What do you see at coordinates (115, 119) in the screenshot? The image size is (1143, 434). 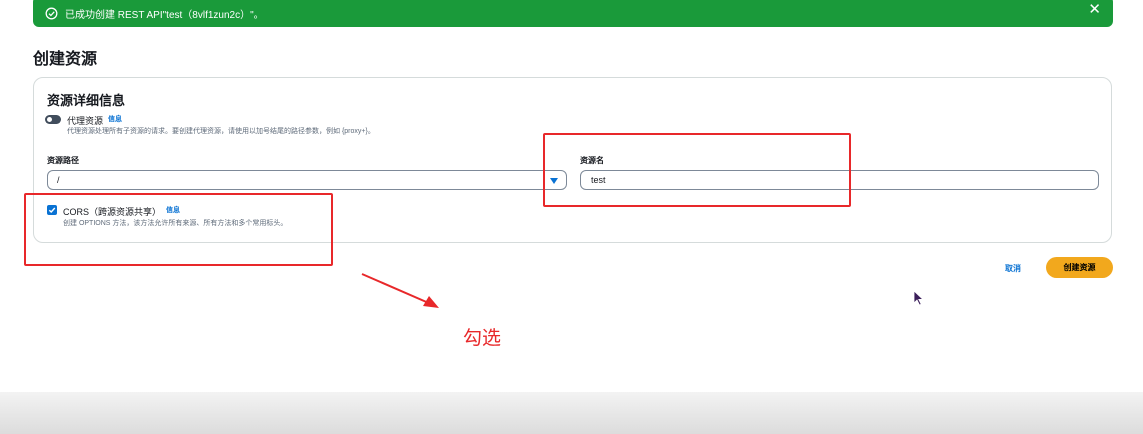 I see `proxy-info-link: 信息` at bounding box center [115, 119].